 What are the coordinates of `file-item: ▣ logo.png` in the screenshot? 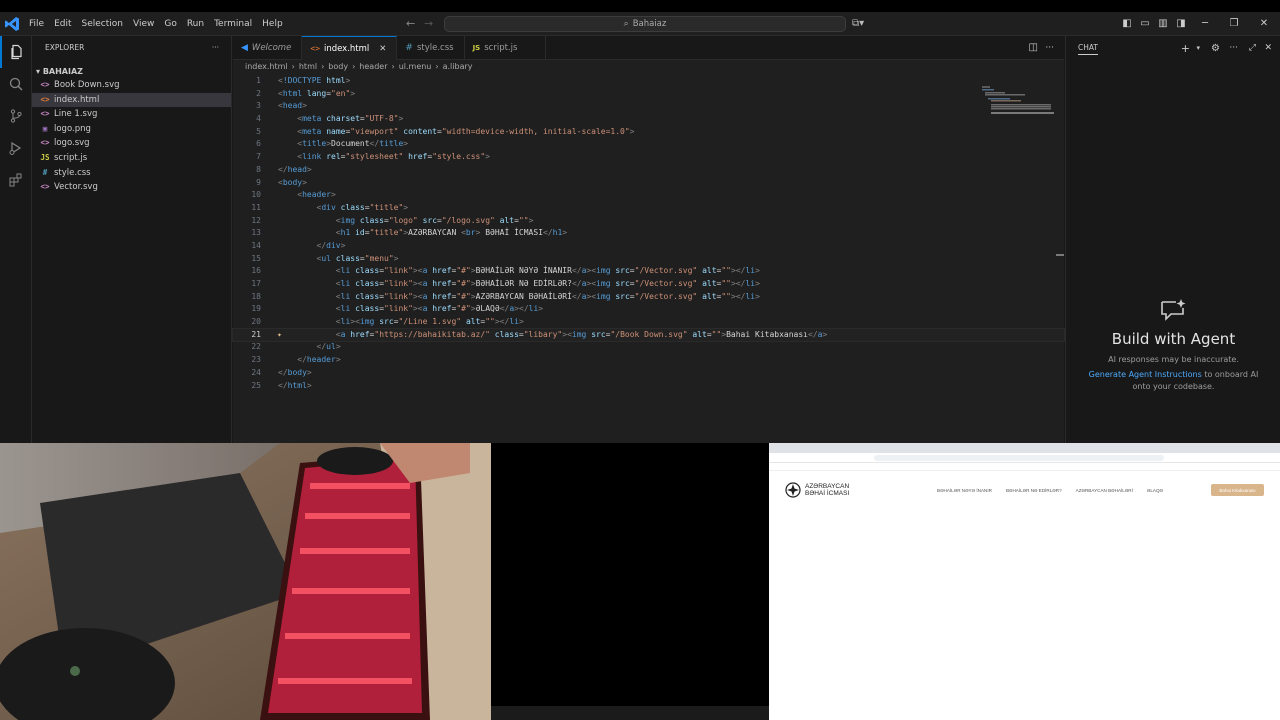 It's located at (131, 129).